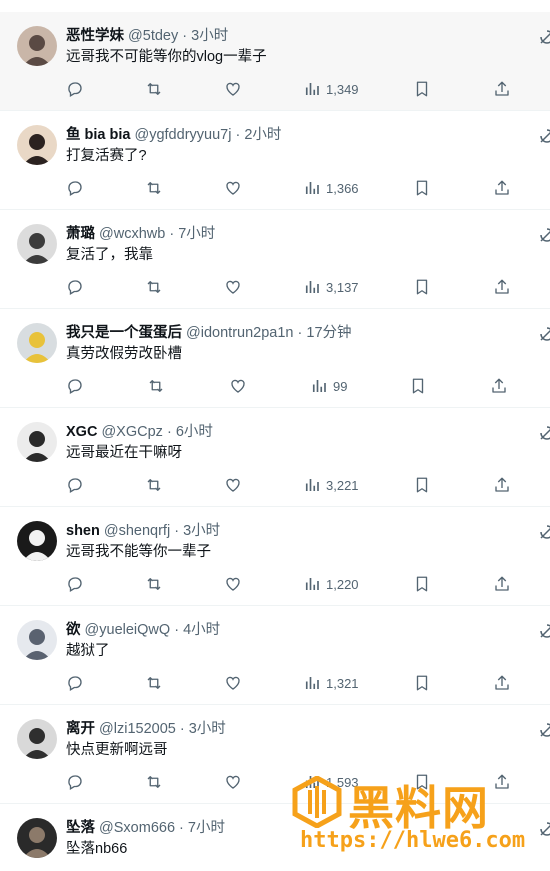 This screenshot has width=550, height=871. I want to click on views-button: 1,349, so click(331, 89).